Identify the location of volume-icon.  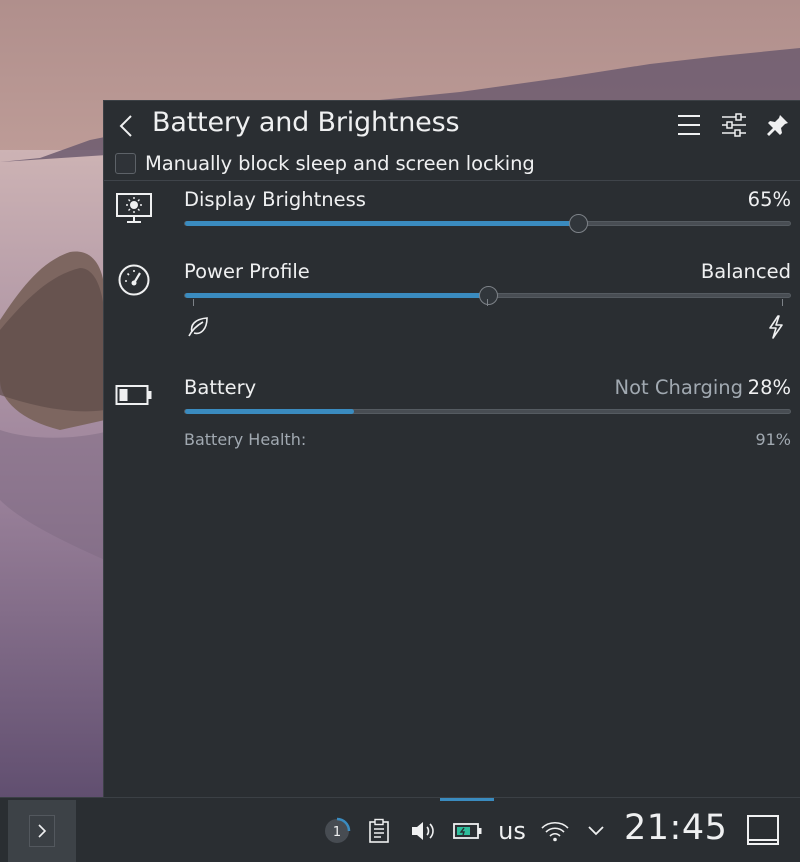
(423, 830).